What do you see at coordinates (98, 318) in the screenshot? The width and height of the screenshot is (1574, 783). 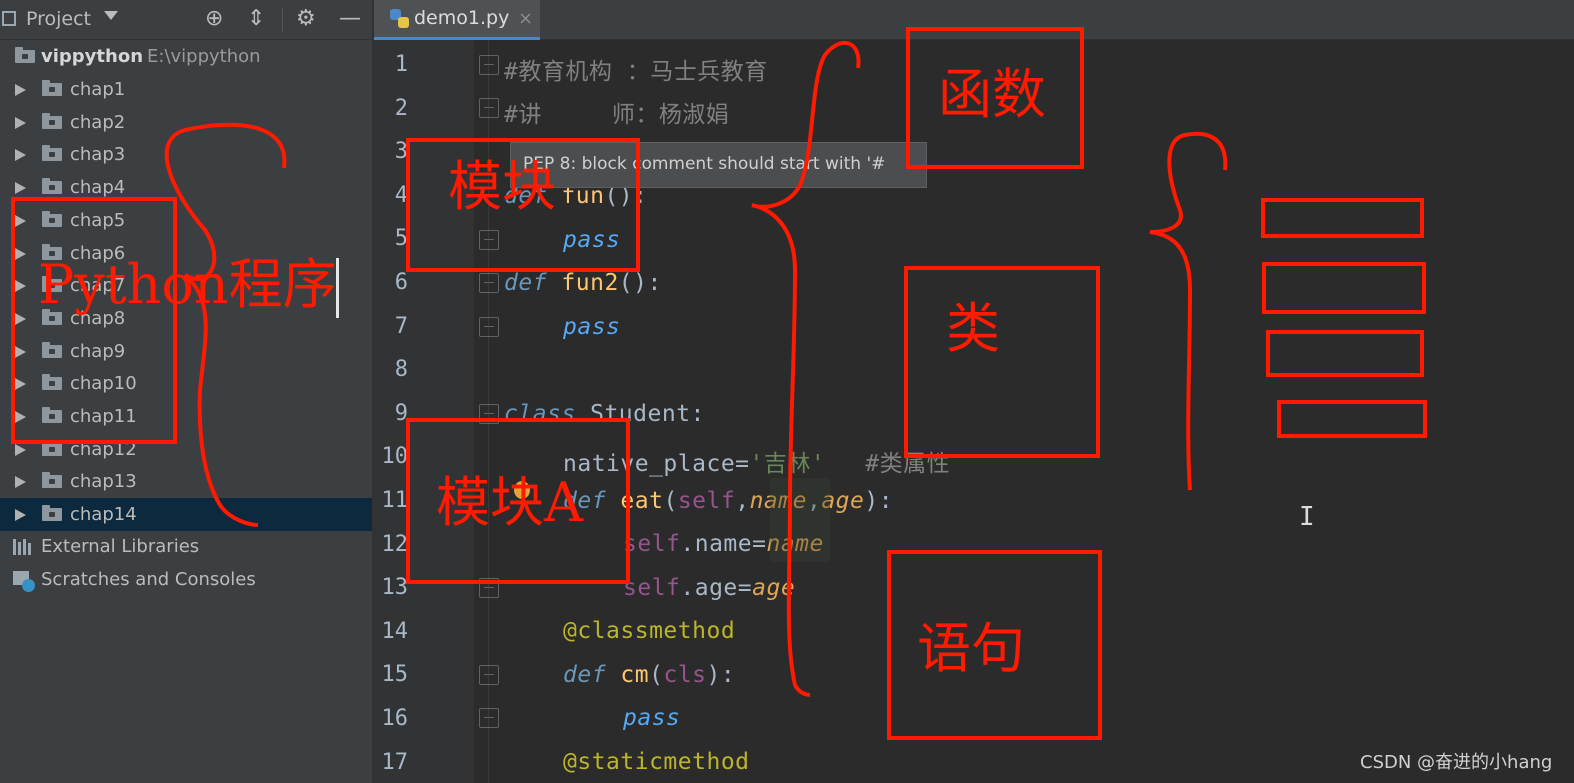 I see `tree-item-label: chap8` at bounding box center [98, 318].